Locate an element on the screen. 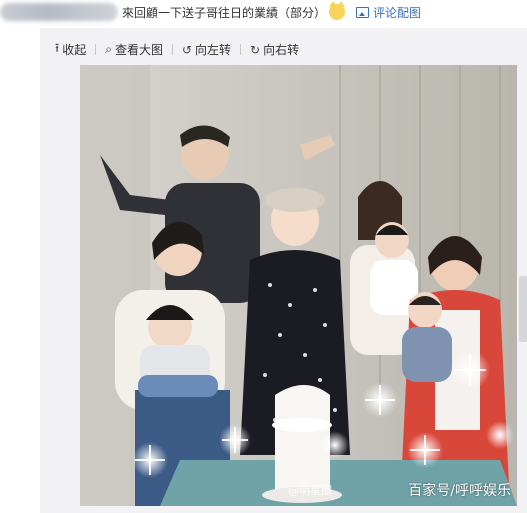 The image size is (527, 513). collapse-button: ⭱ 收起 is located at coordinates (70, 49).